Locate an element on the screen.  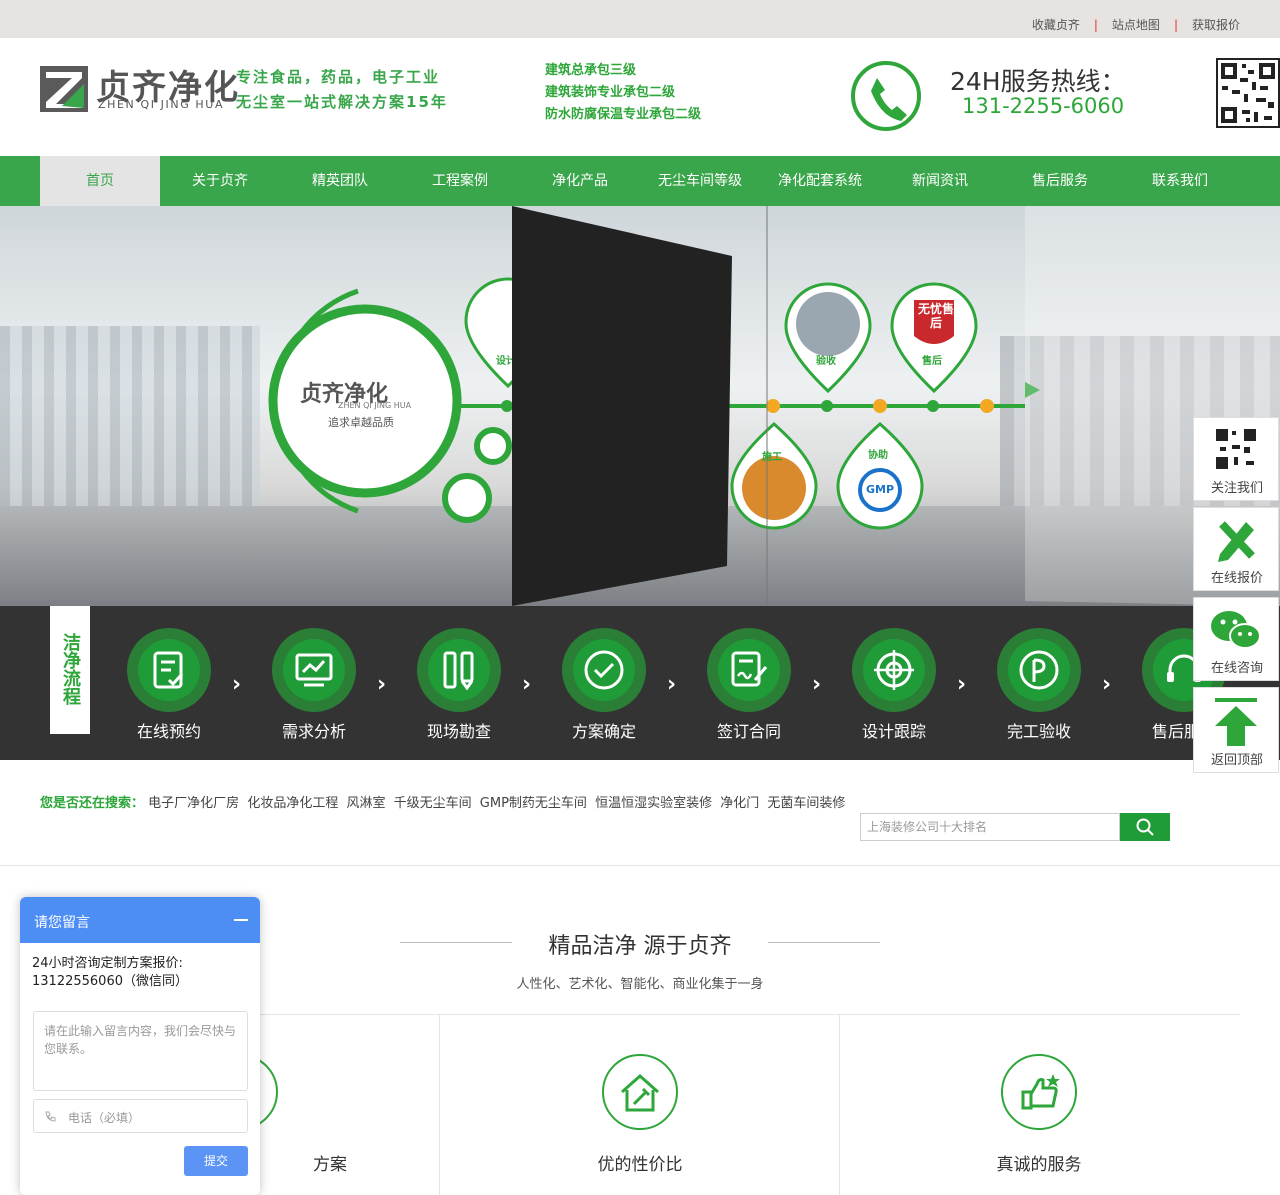
qualification-item: 建筑装饰专业承包二级 is located at coordinates (610, 92).